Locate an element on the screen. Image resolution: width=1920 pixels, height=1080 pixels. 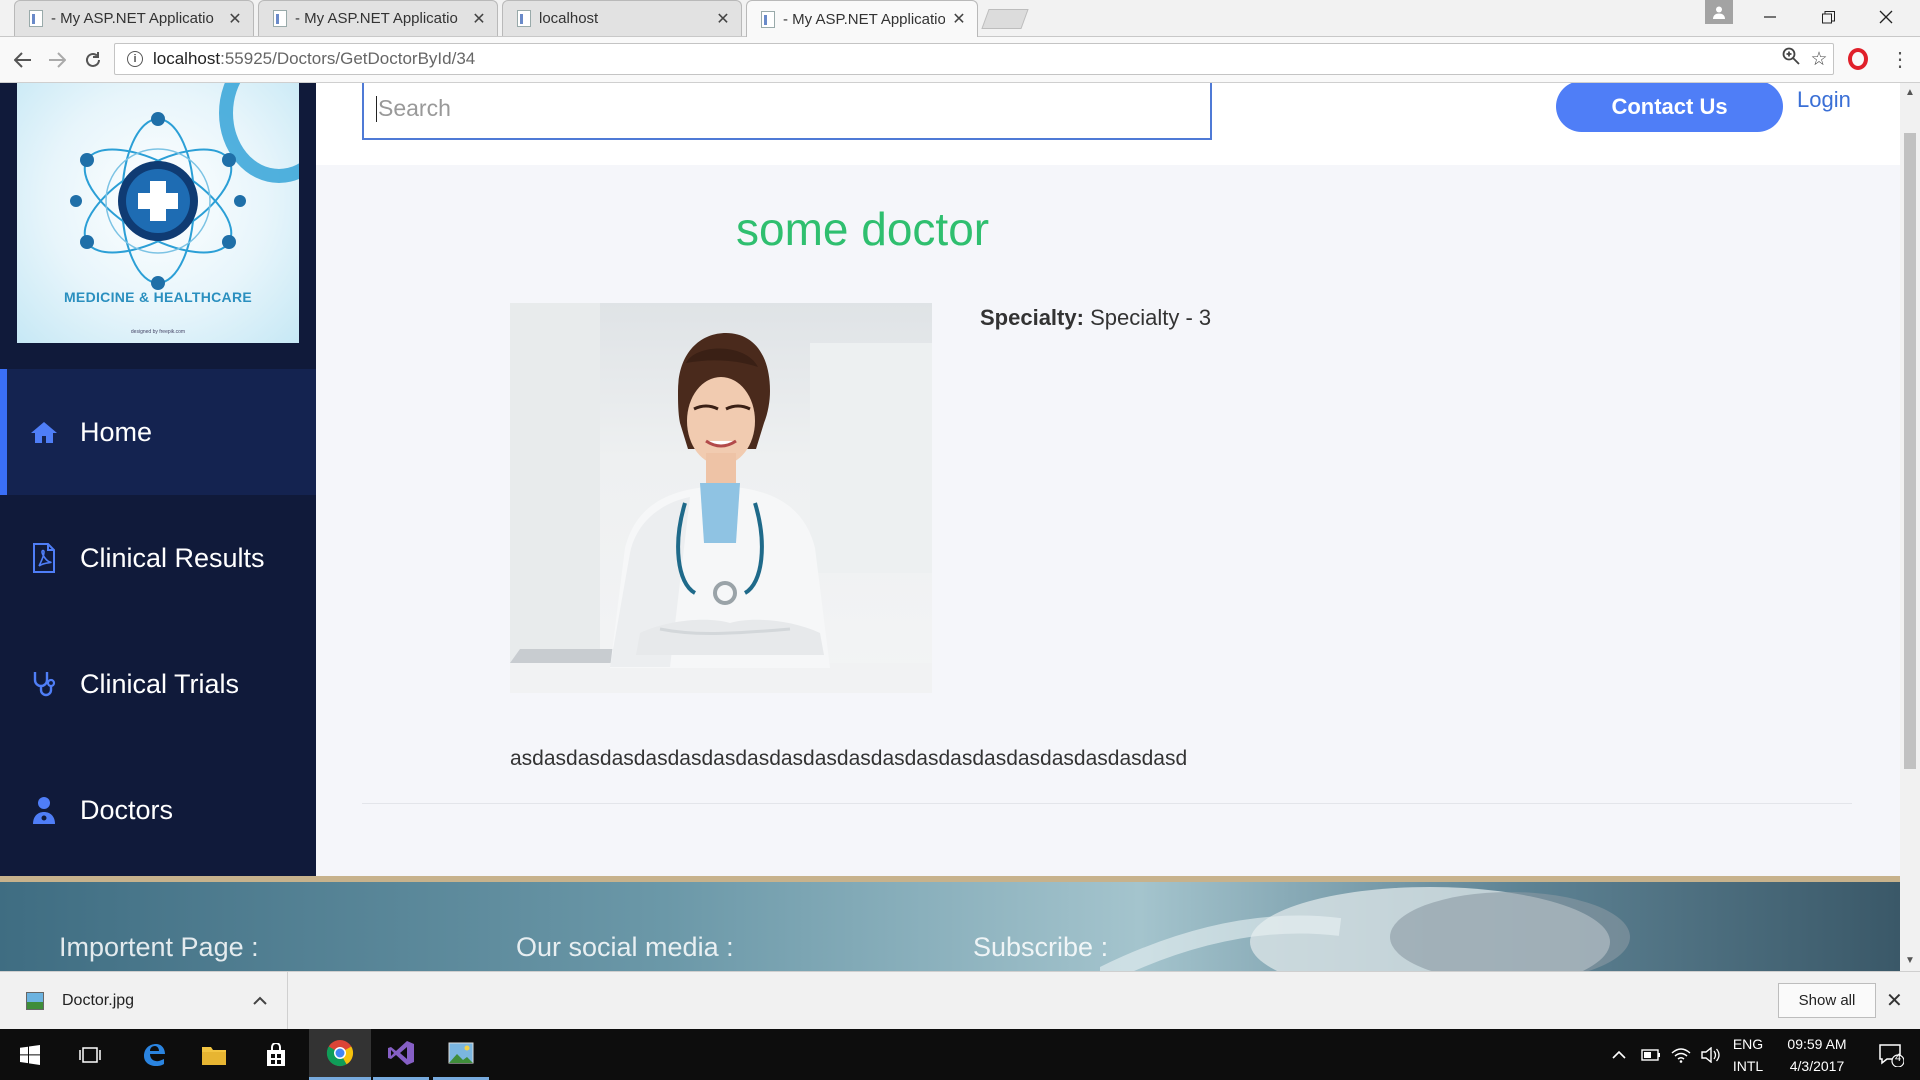
download-file-name: Doctor.jpg is located at coordinates (98, 1000).